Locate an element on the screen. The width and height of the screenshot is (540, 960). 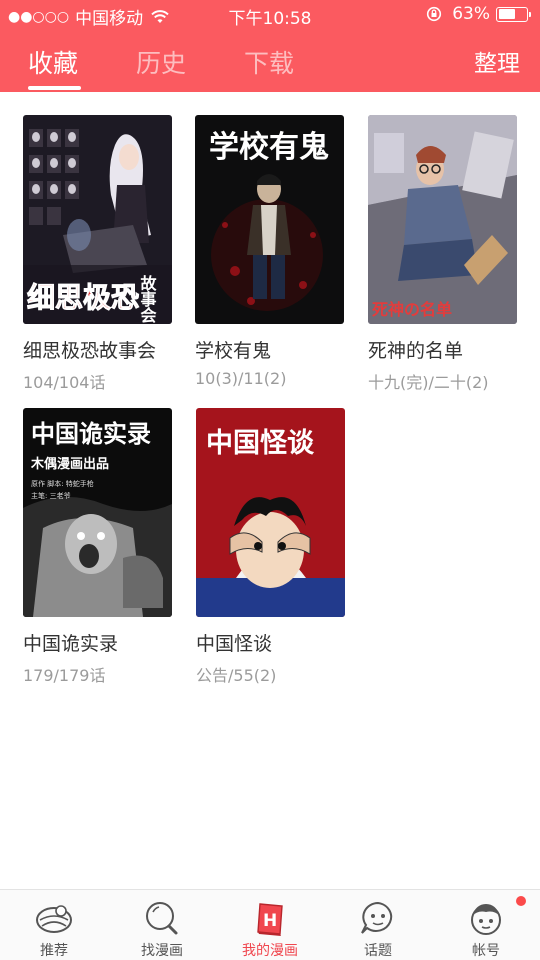
tabbar-label: 推荐 is located at coordinates (54, 951).